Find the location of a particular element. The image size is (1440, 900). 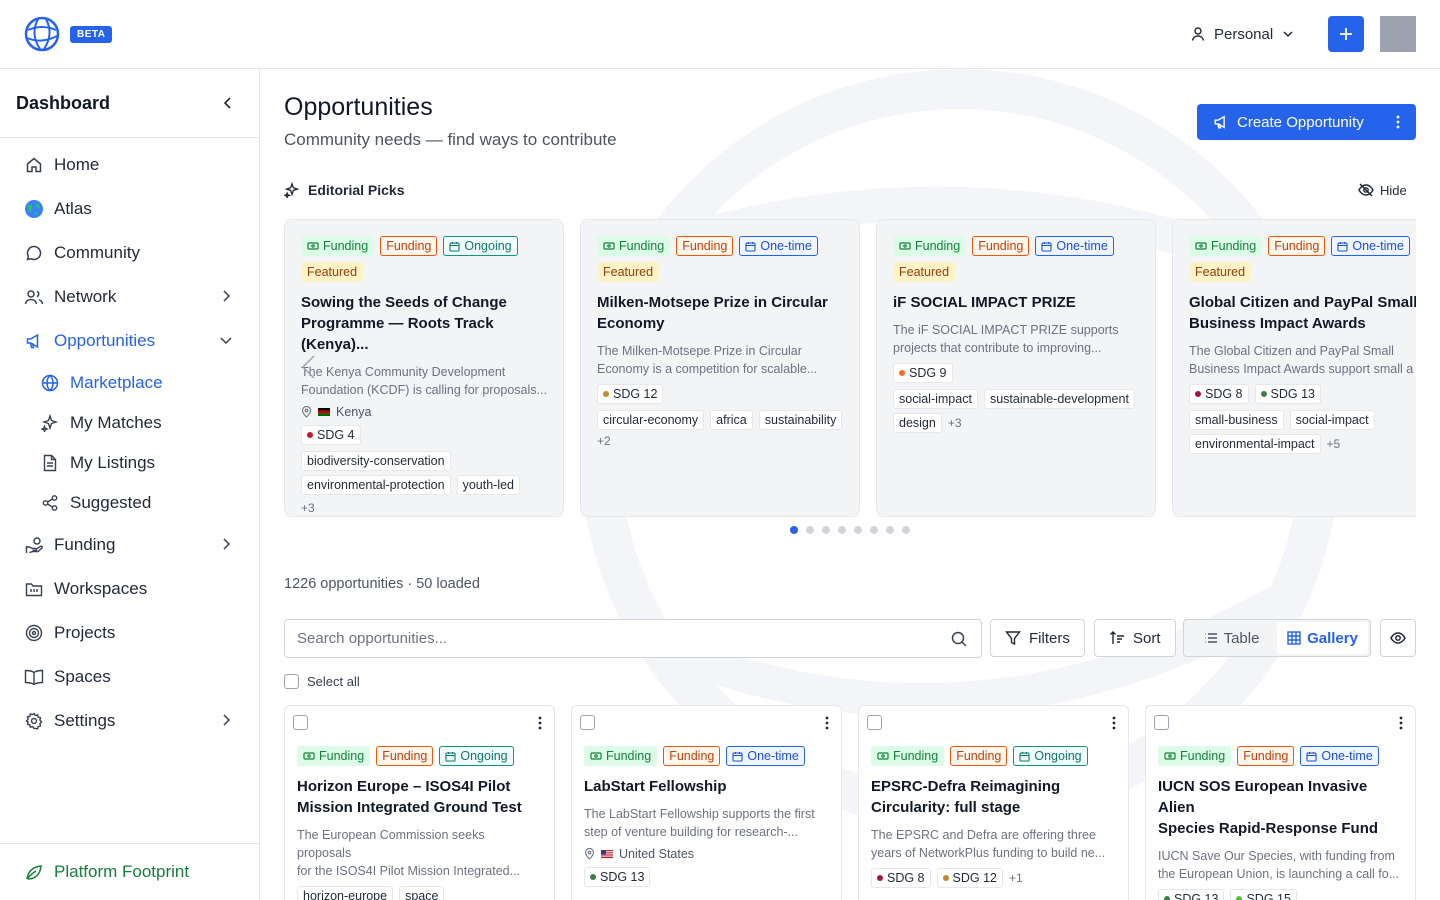

visibility-button is located at coordinates (1398, 638).